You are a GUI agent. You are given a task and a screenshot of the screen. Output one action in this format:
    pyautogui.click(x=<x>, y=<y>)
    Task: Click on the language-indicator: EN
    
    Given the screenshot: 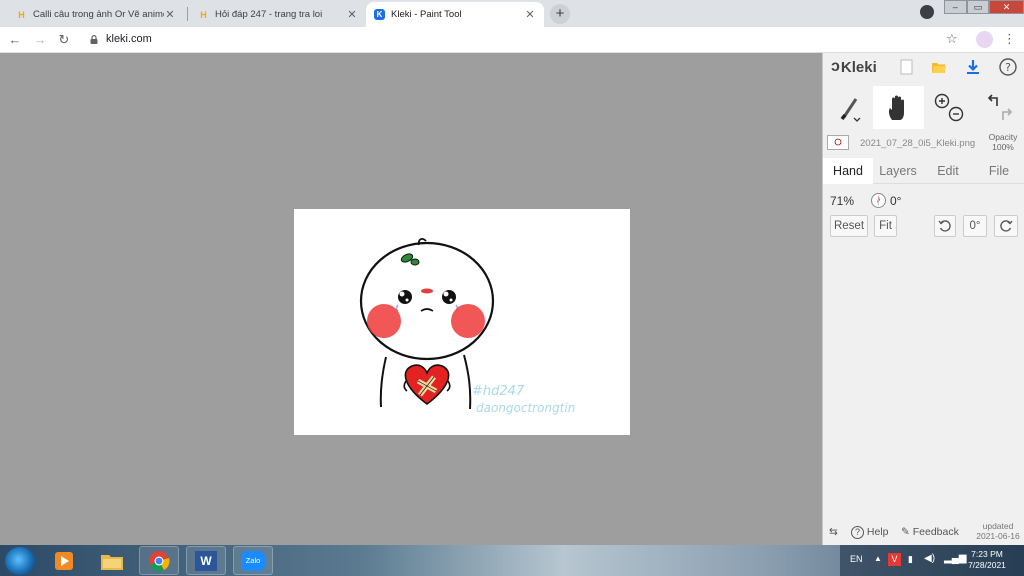 What is the action you would take?
    pyautogui.click(x=856, y=559)
    